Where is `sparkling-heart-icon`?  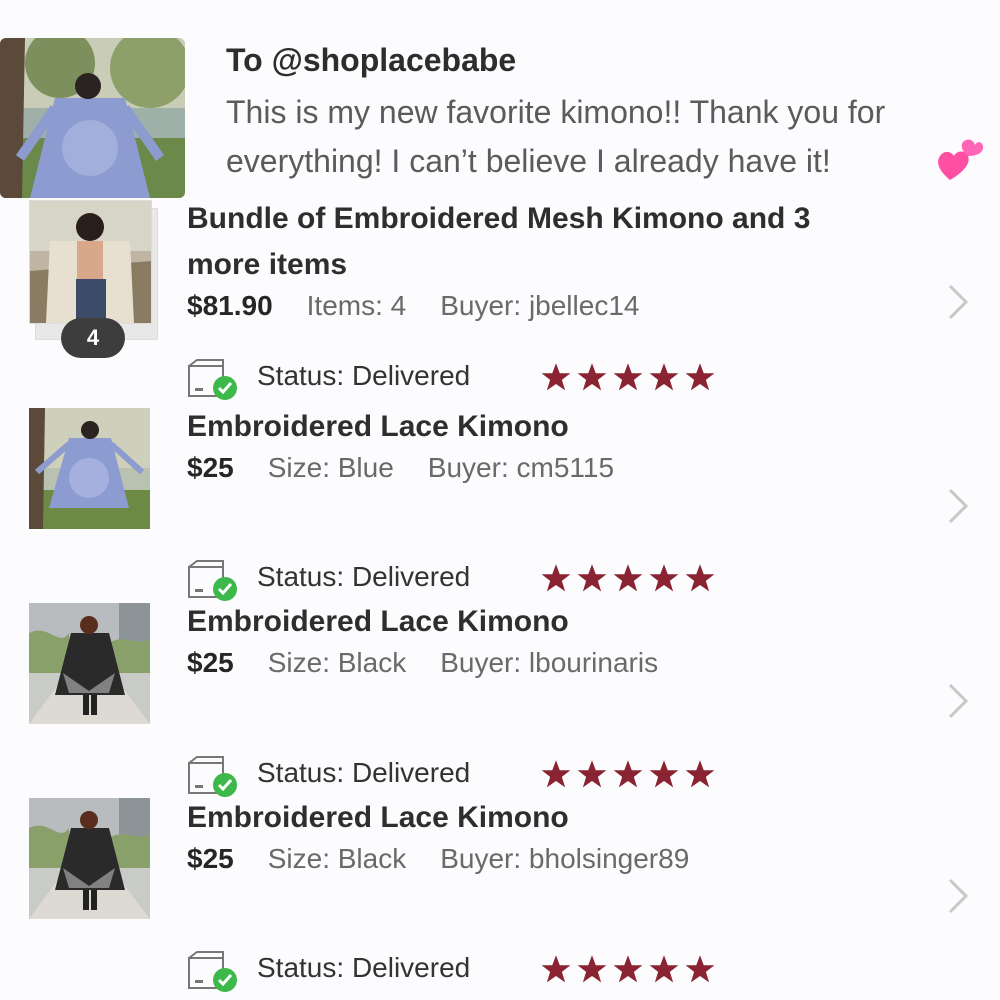
sparkling-heart-icon is located at coordinates (961, 159).